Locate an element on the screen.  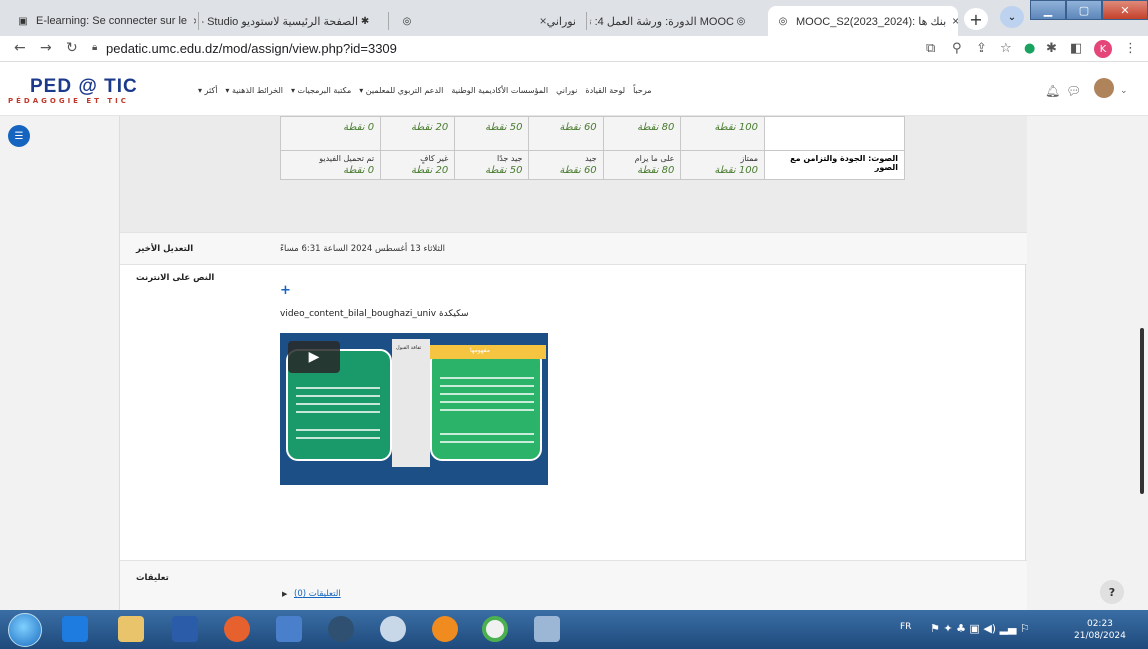
course-index-button: ☰ is located at coordinates (19, 136).